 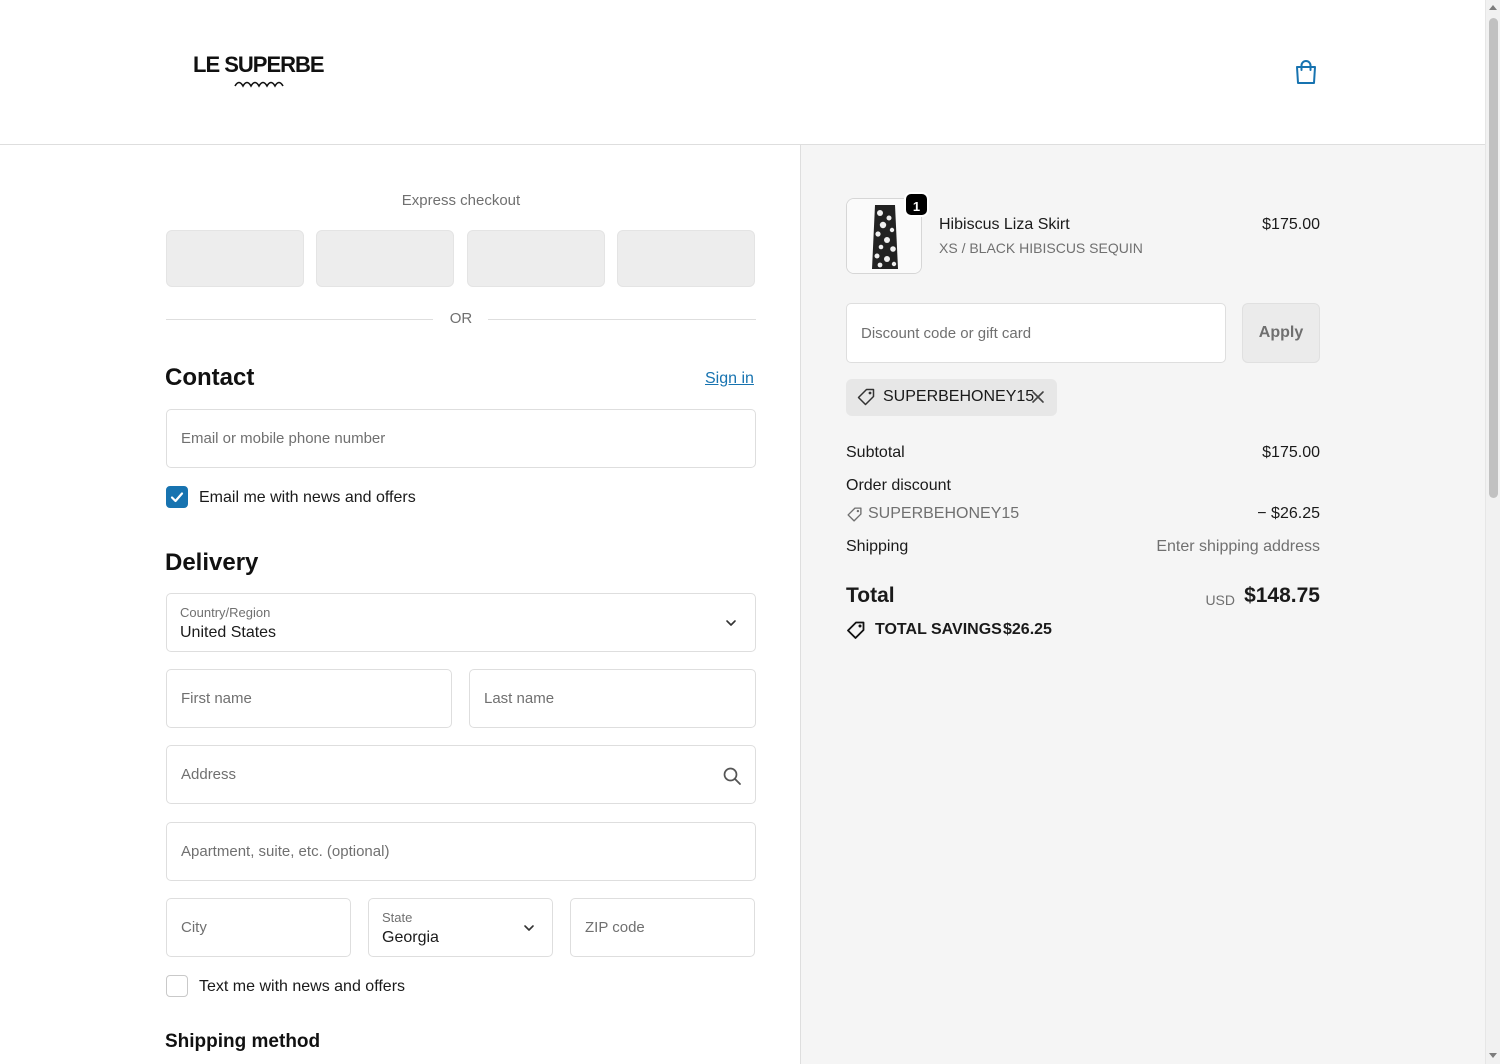 I want to click on zip-input, so click(x=662, y=927).